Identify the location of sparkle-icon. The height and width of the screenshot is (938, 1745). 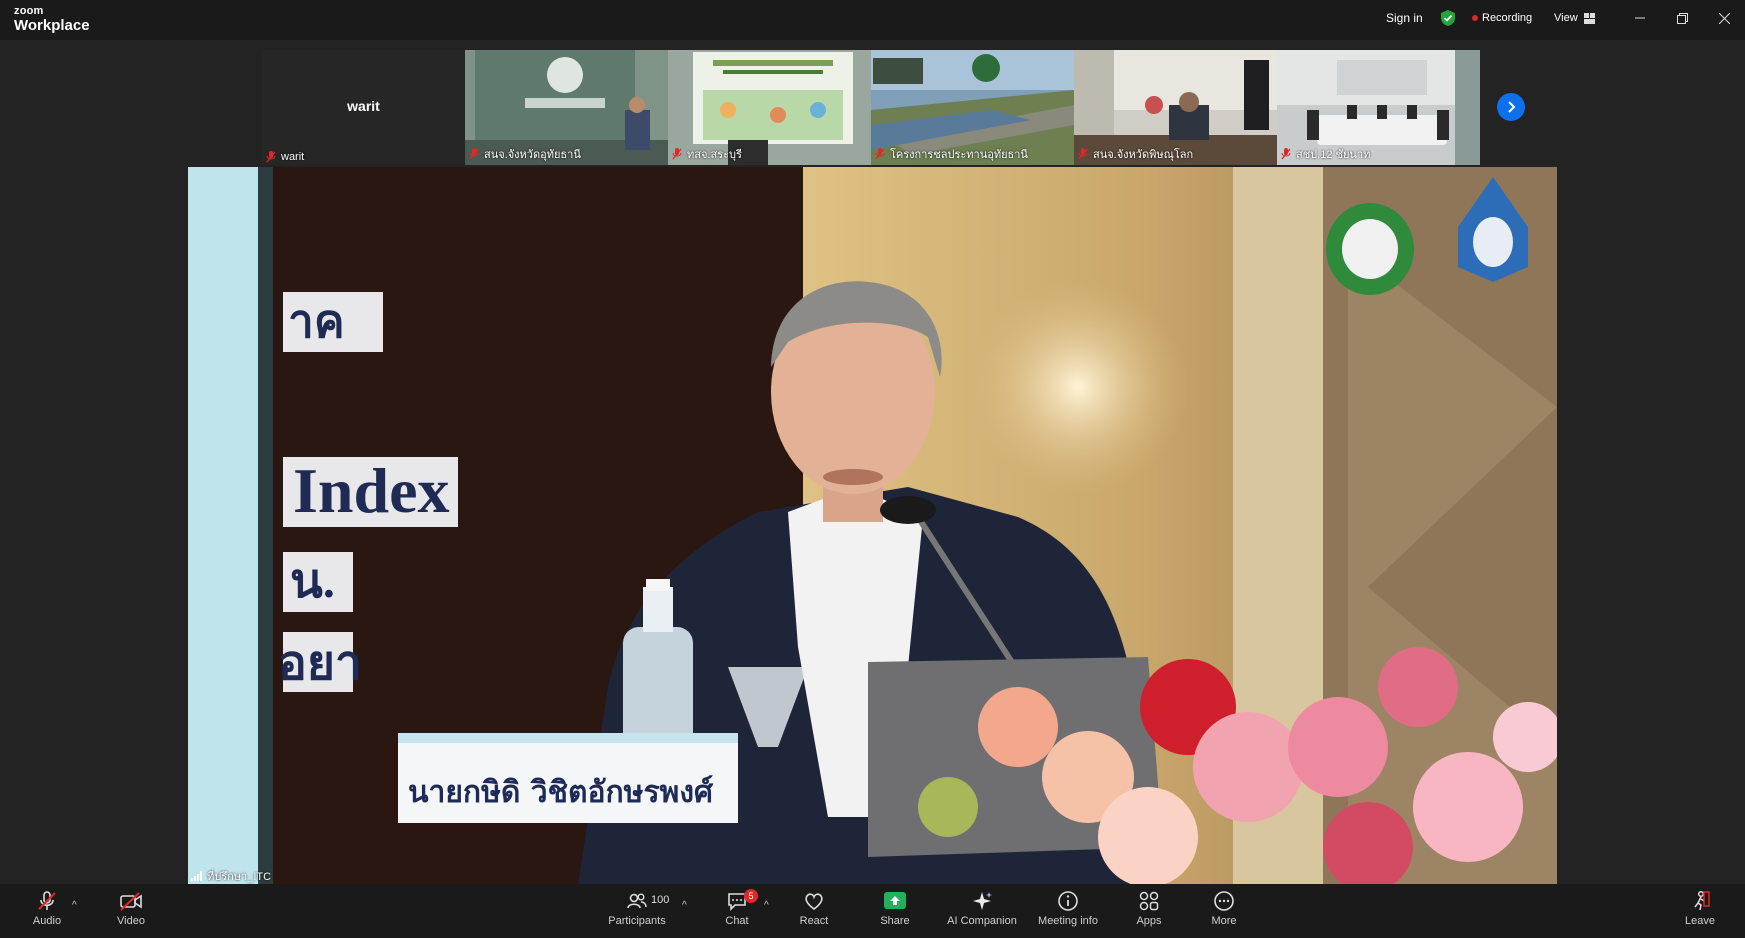
(982, 901).